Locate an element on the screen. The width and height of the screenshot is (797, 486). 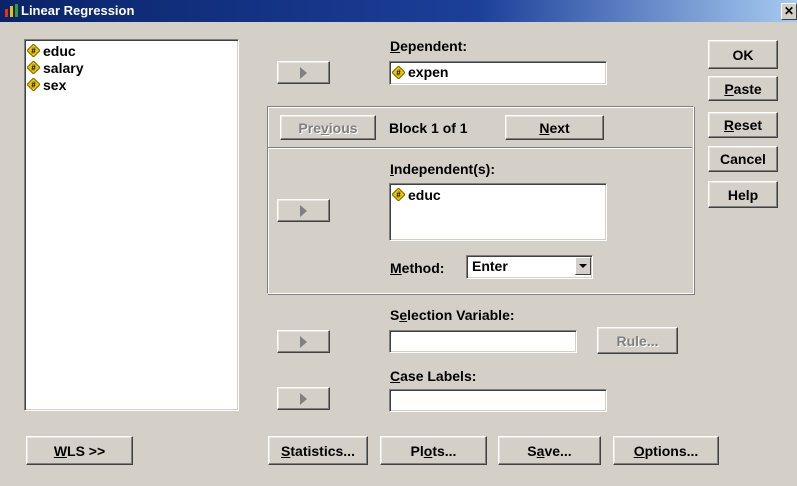
close-icon: ✕ is located at coordinates (789, 11).